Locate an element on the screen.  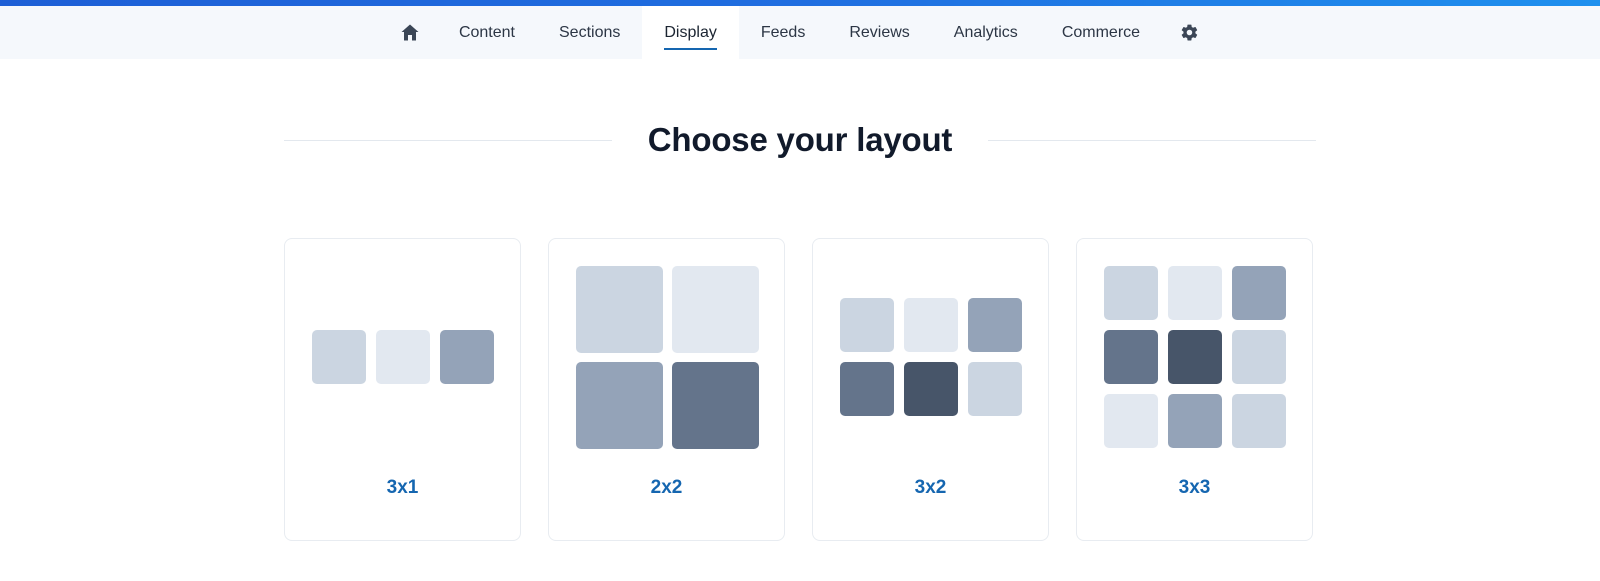
nav-analytics-label: Analytics is located at coordinates (985, 32).